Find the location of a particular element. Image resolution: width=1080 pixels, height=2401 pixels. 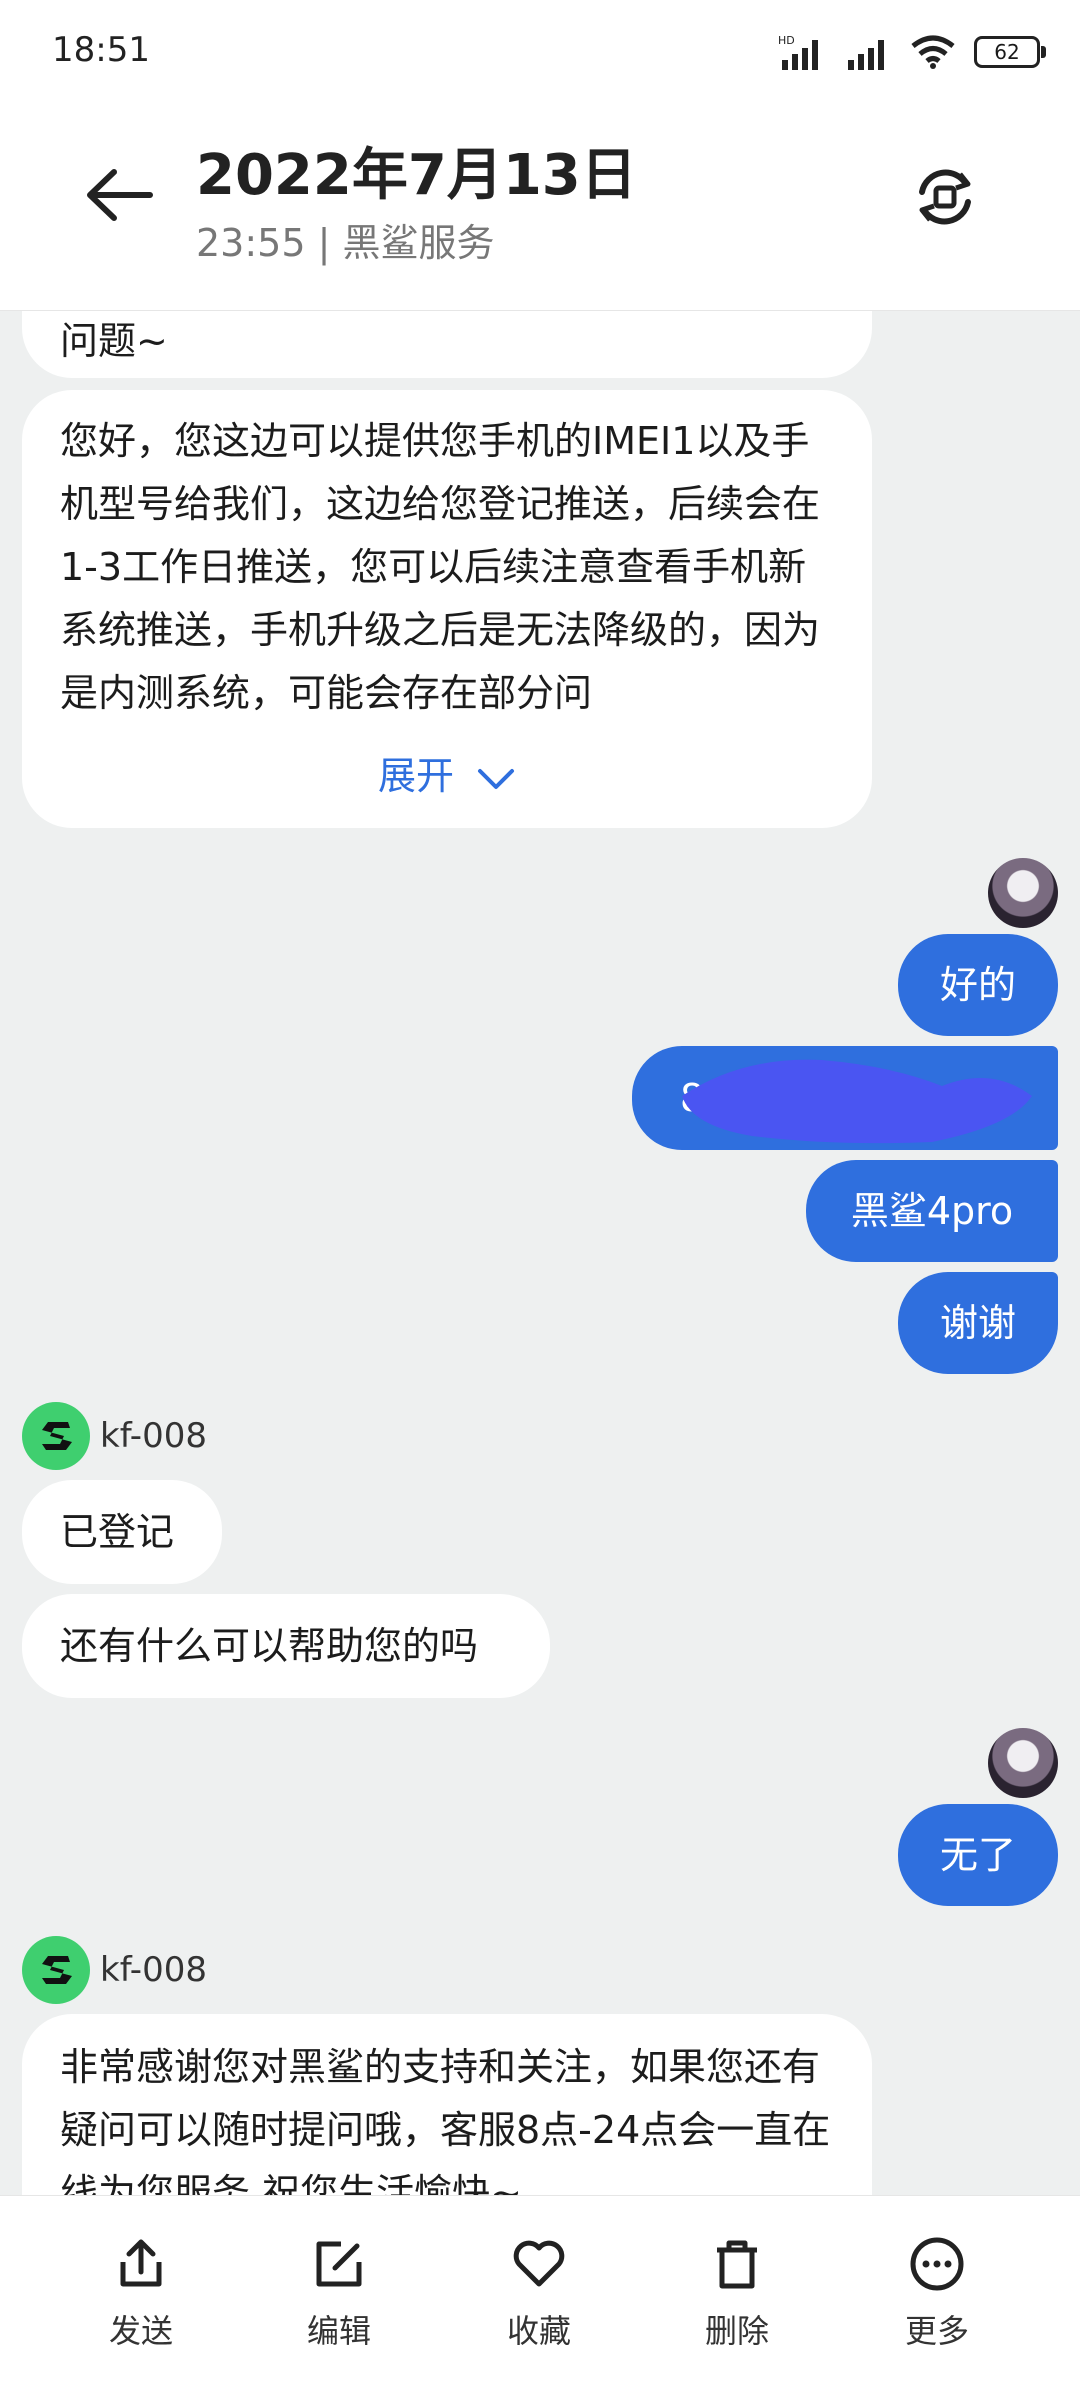

message-text: 还有什么可以帮助您的吗 is located at coordinates (269, 1645).